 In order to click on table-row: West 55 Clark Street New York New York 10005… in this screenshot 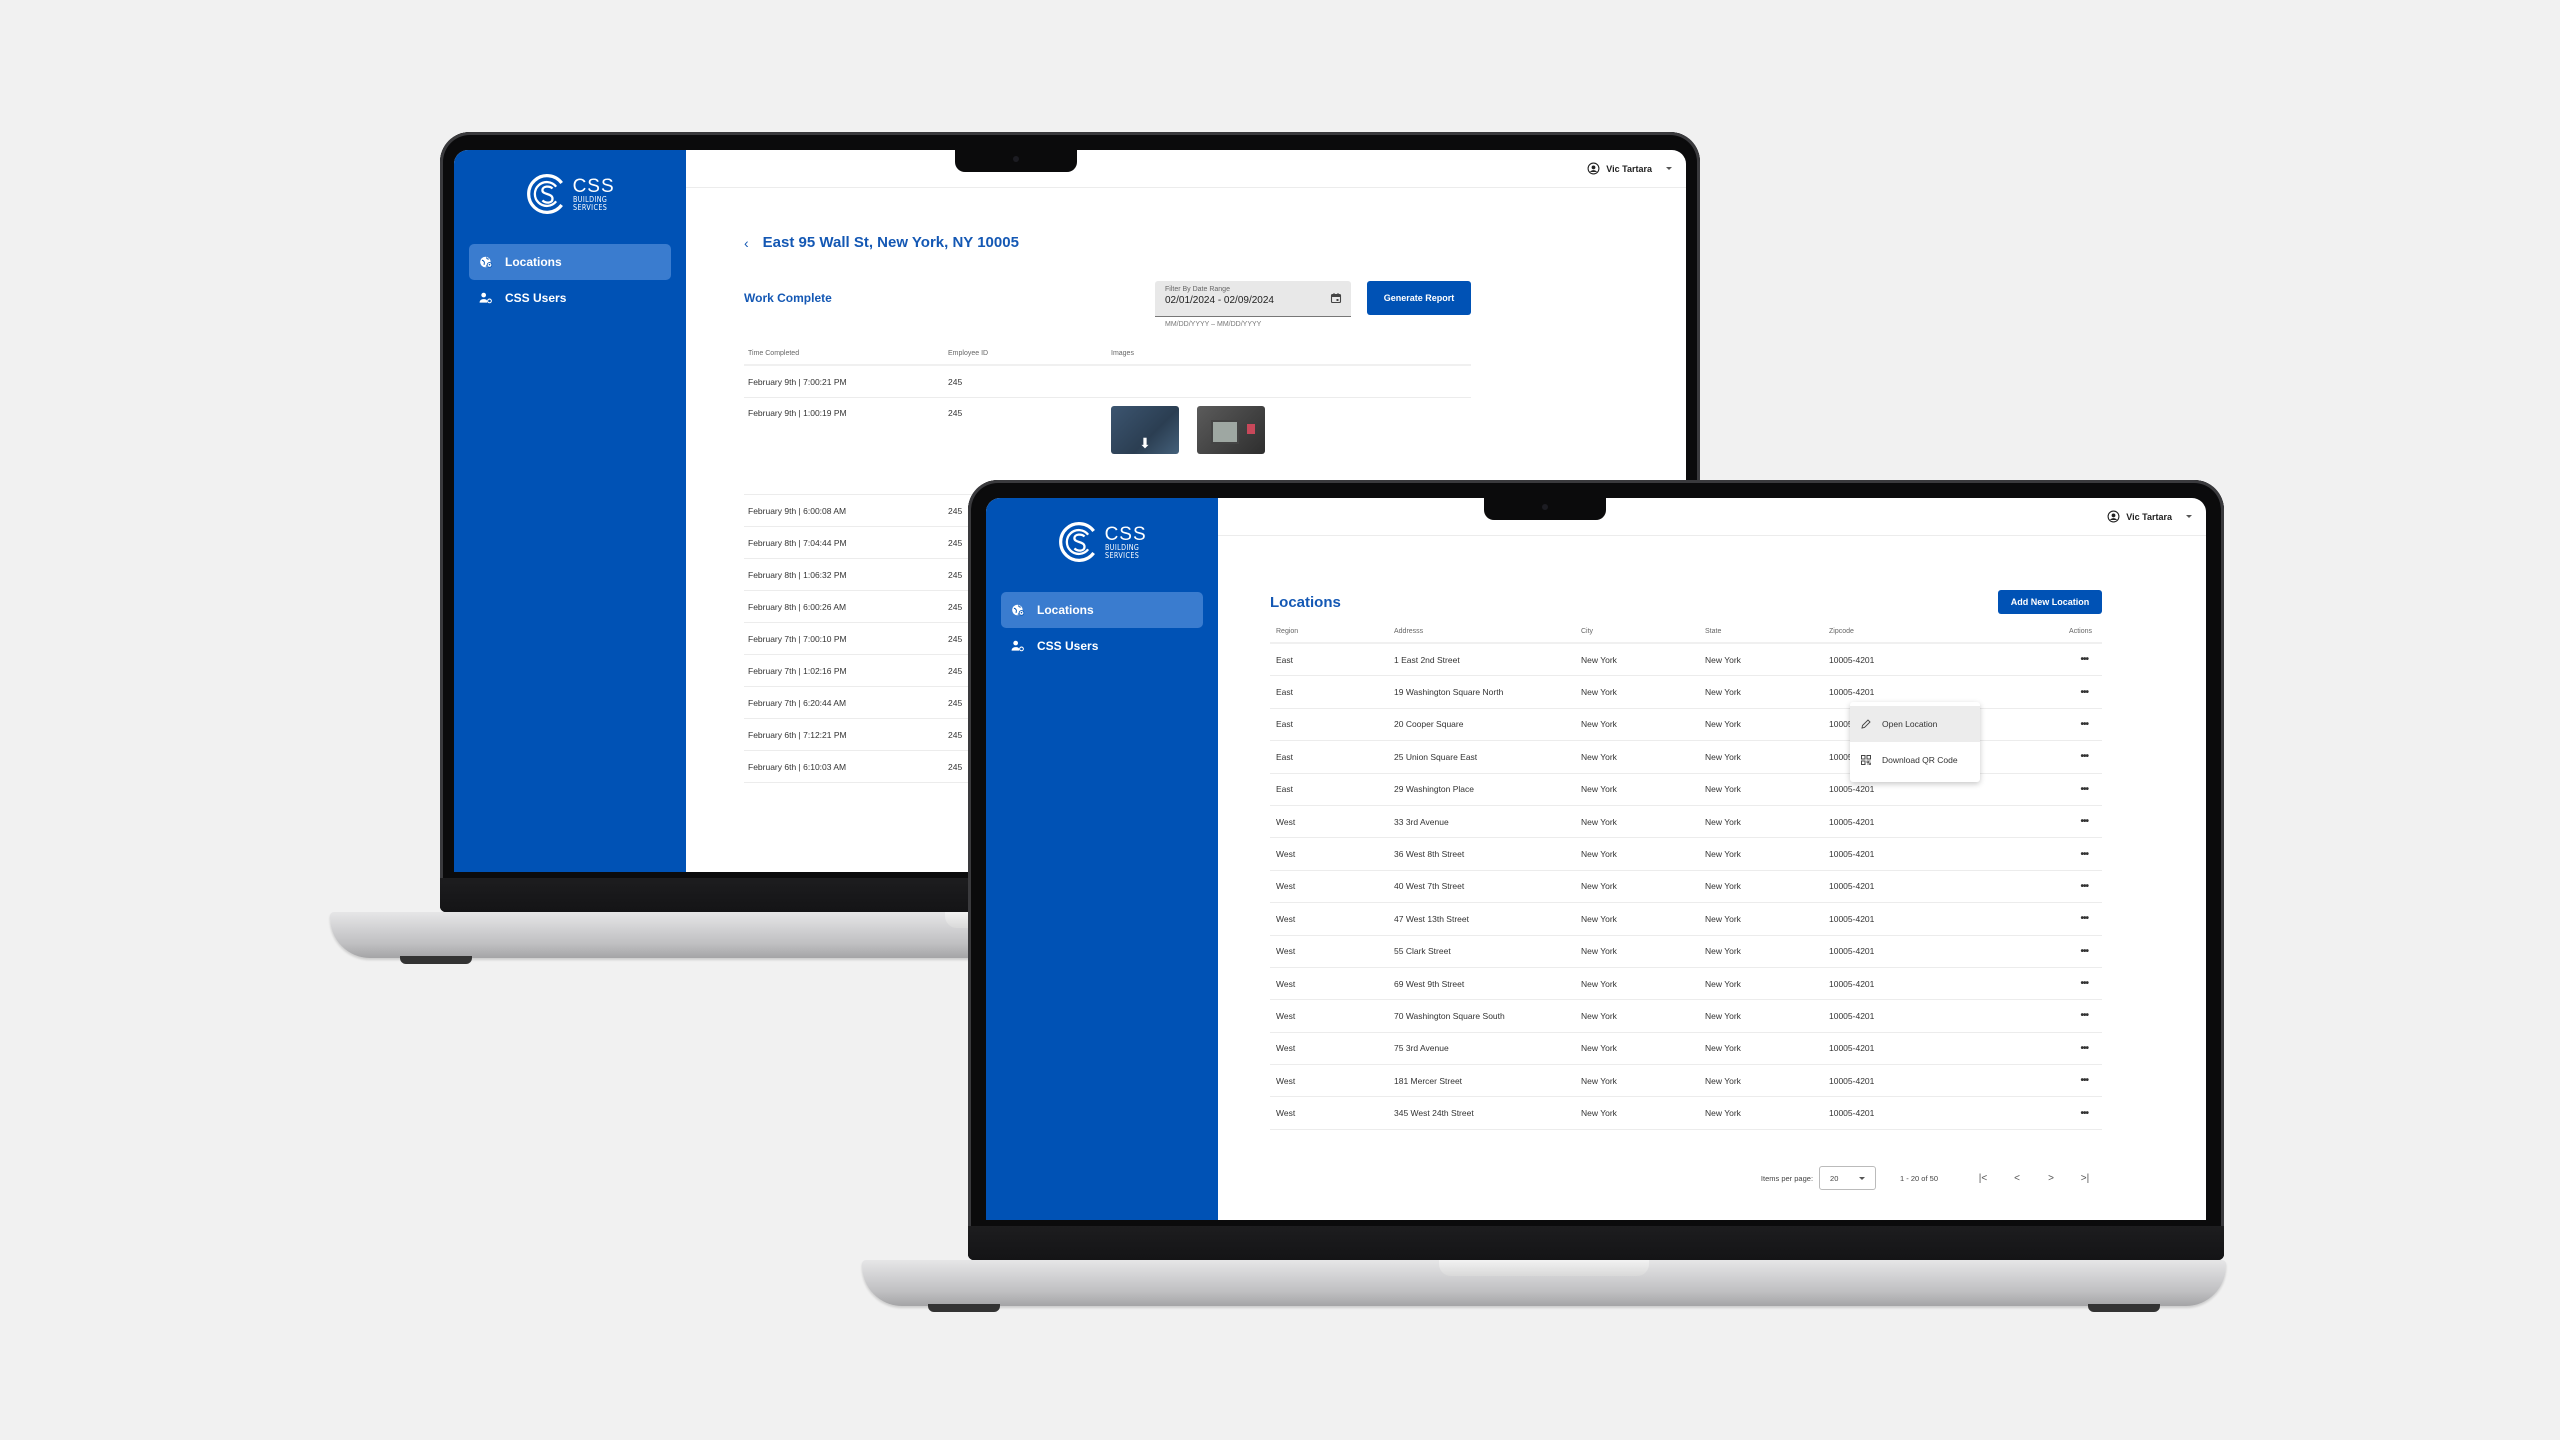, I will do `click(1686, 952)`.